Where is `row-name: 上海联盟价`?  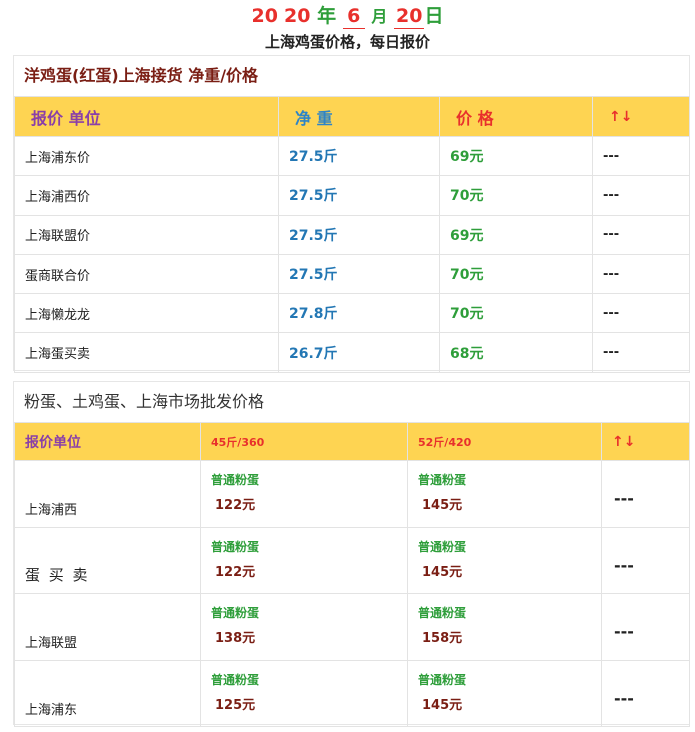 row-name: 上海联盟价 is located at coordinates (146, 234).